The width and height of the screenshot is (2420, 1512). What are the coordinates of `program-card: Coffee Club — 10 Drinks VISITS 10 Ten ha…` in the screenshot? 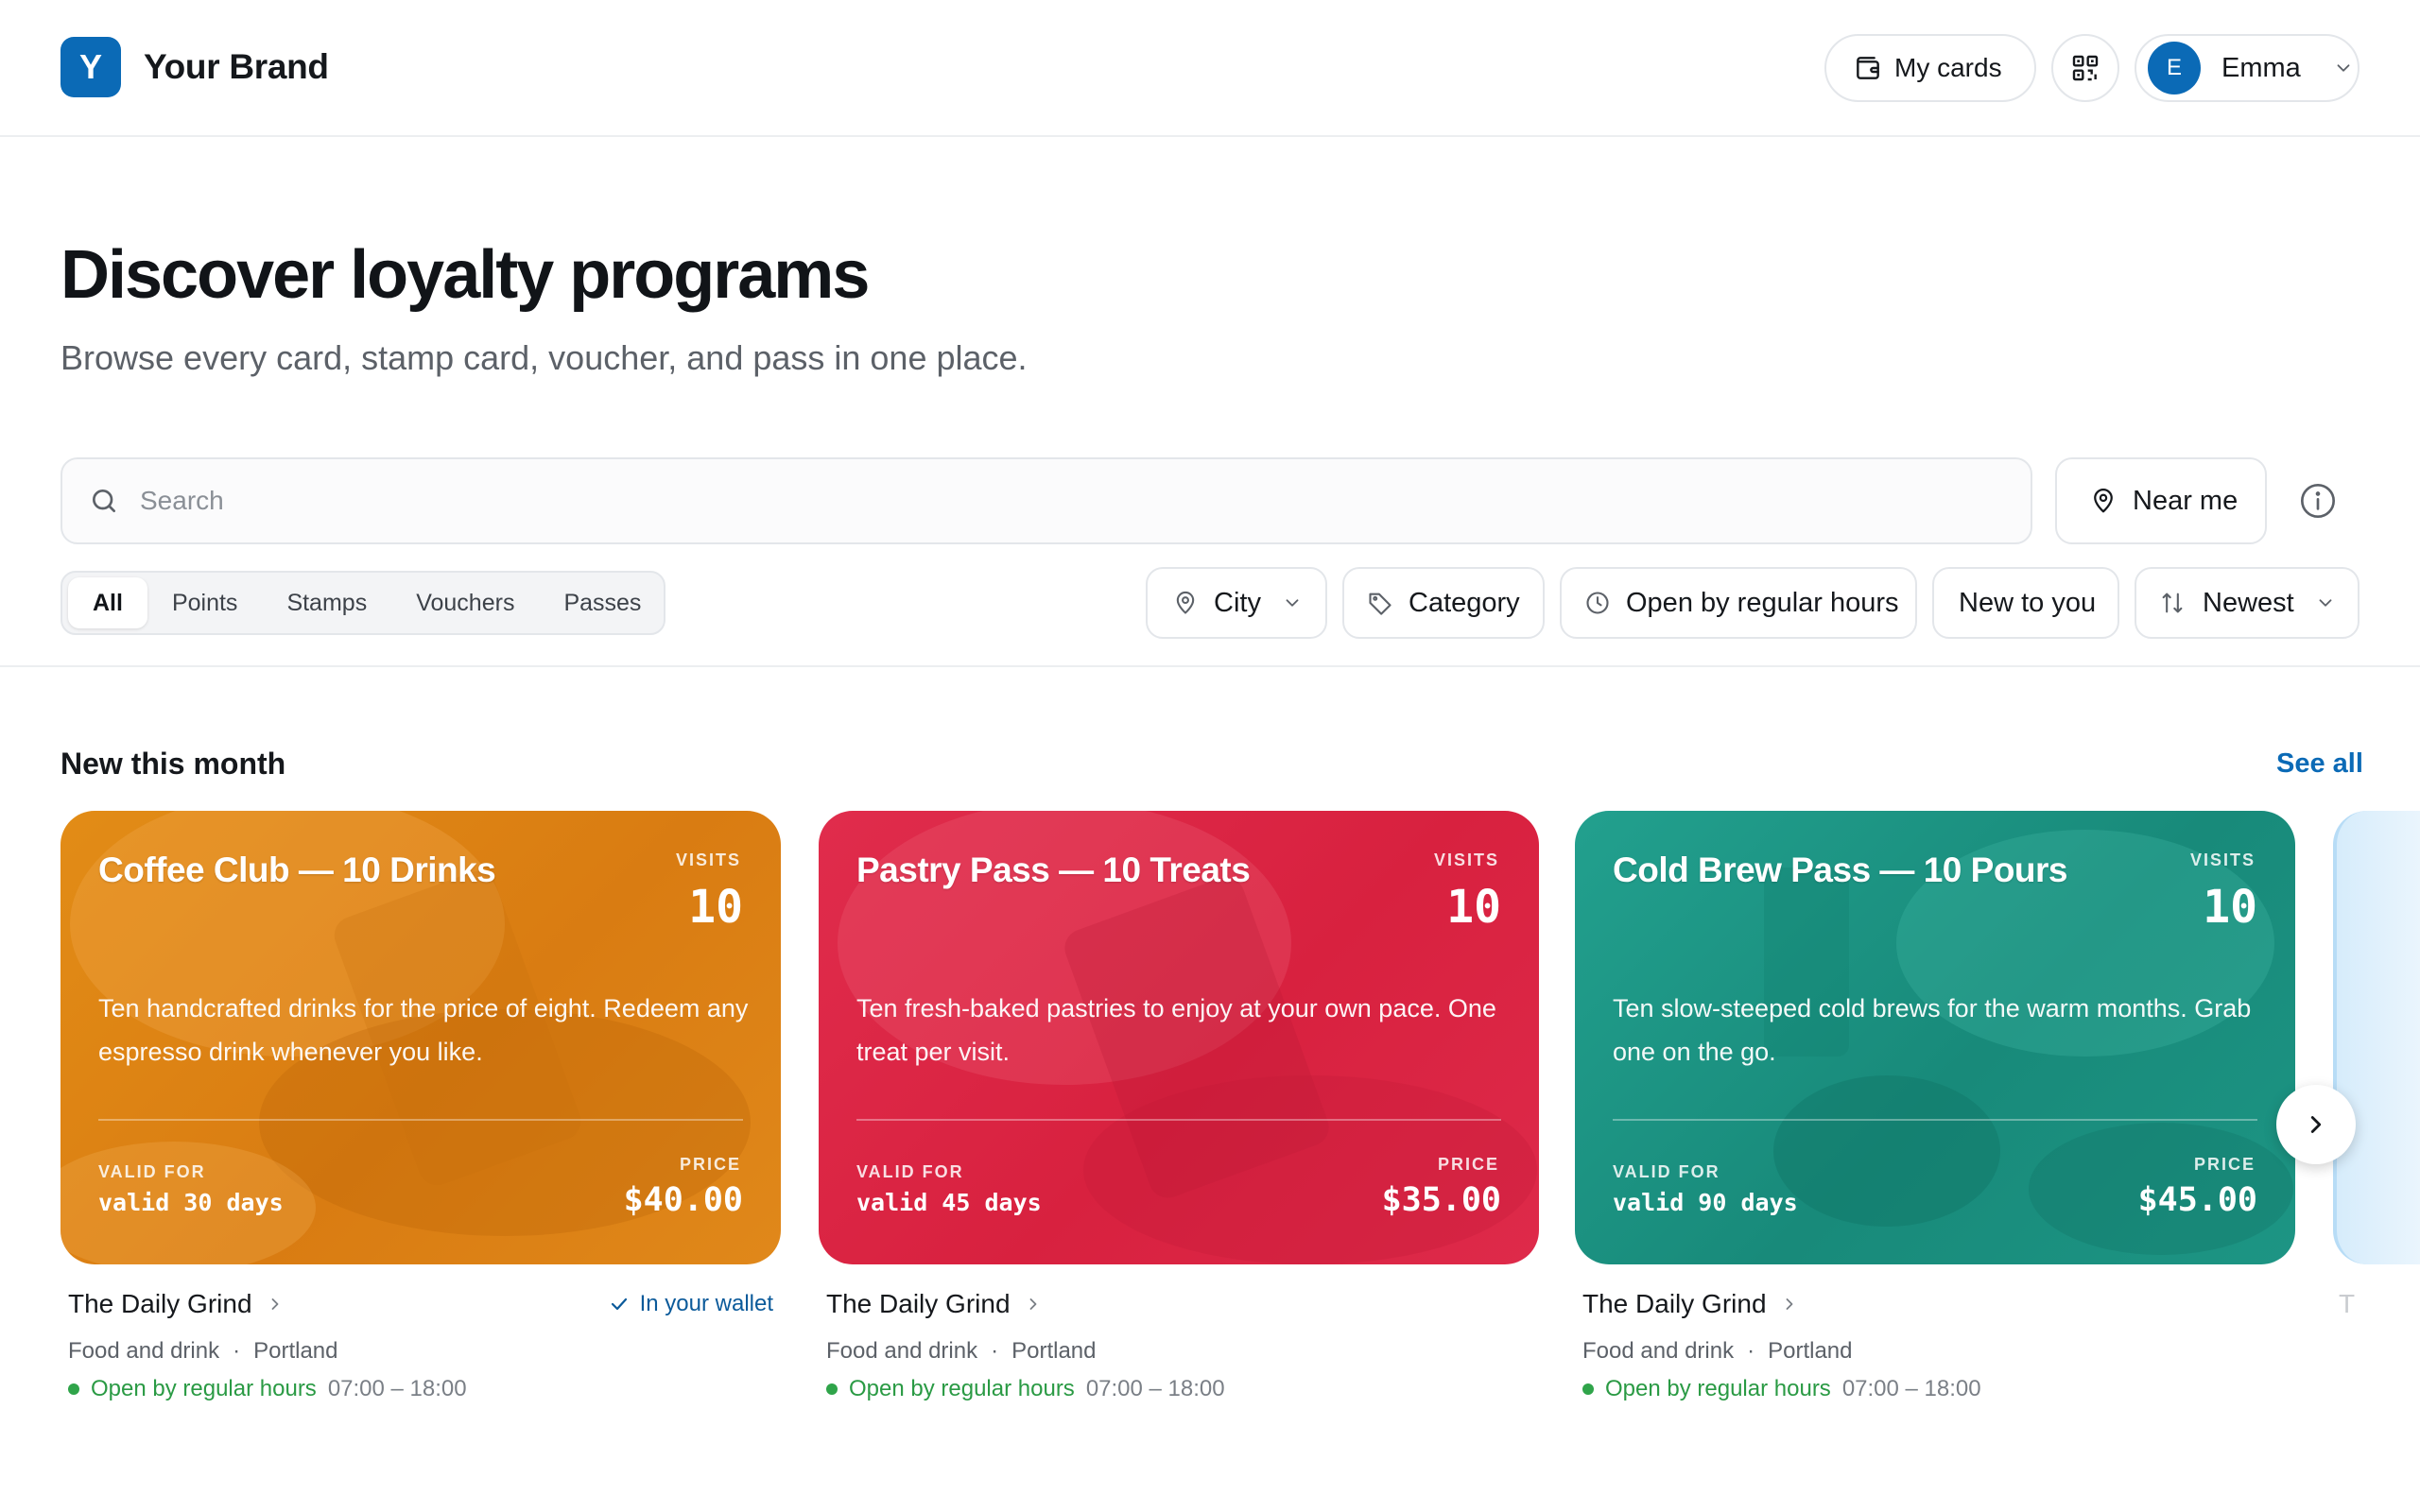 It's located at (421, 1037).